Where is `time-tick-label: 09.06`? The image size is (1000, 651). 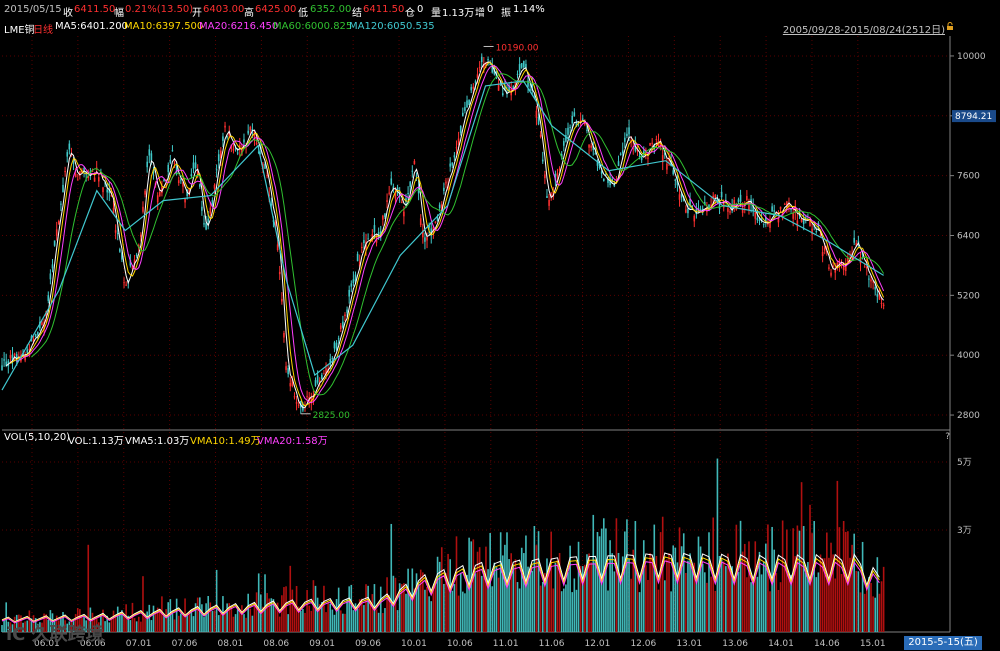 time-tick-label: 09.06 is located at coordinates (368, 644).